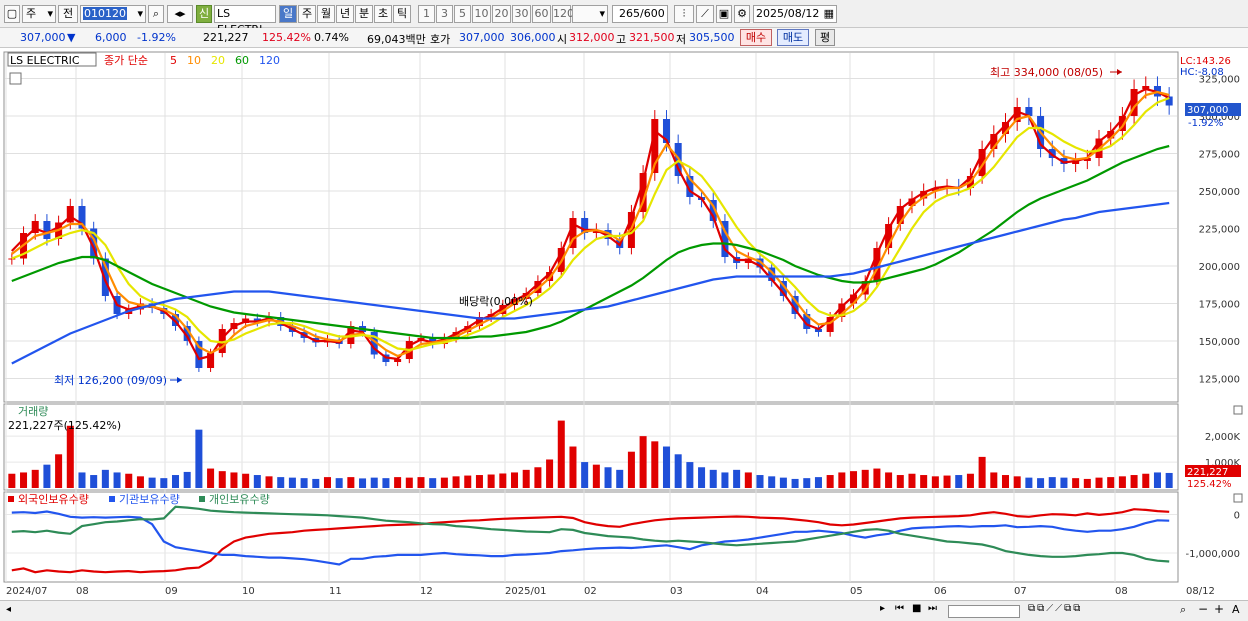 The width and height of the screenshot is (1248, 621). Describe the element at coordinates (126, 60) in the screenshot. I see `ma-legend-label: 종가 단순` at that location.